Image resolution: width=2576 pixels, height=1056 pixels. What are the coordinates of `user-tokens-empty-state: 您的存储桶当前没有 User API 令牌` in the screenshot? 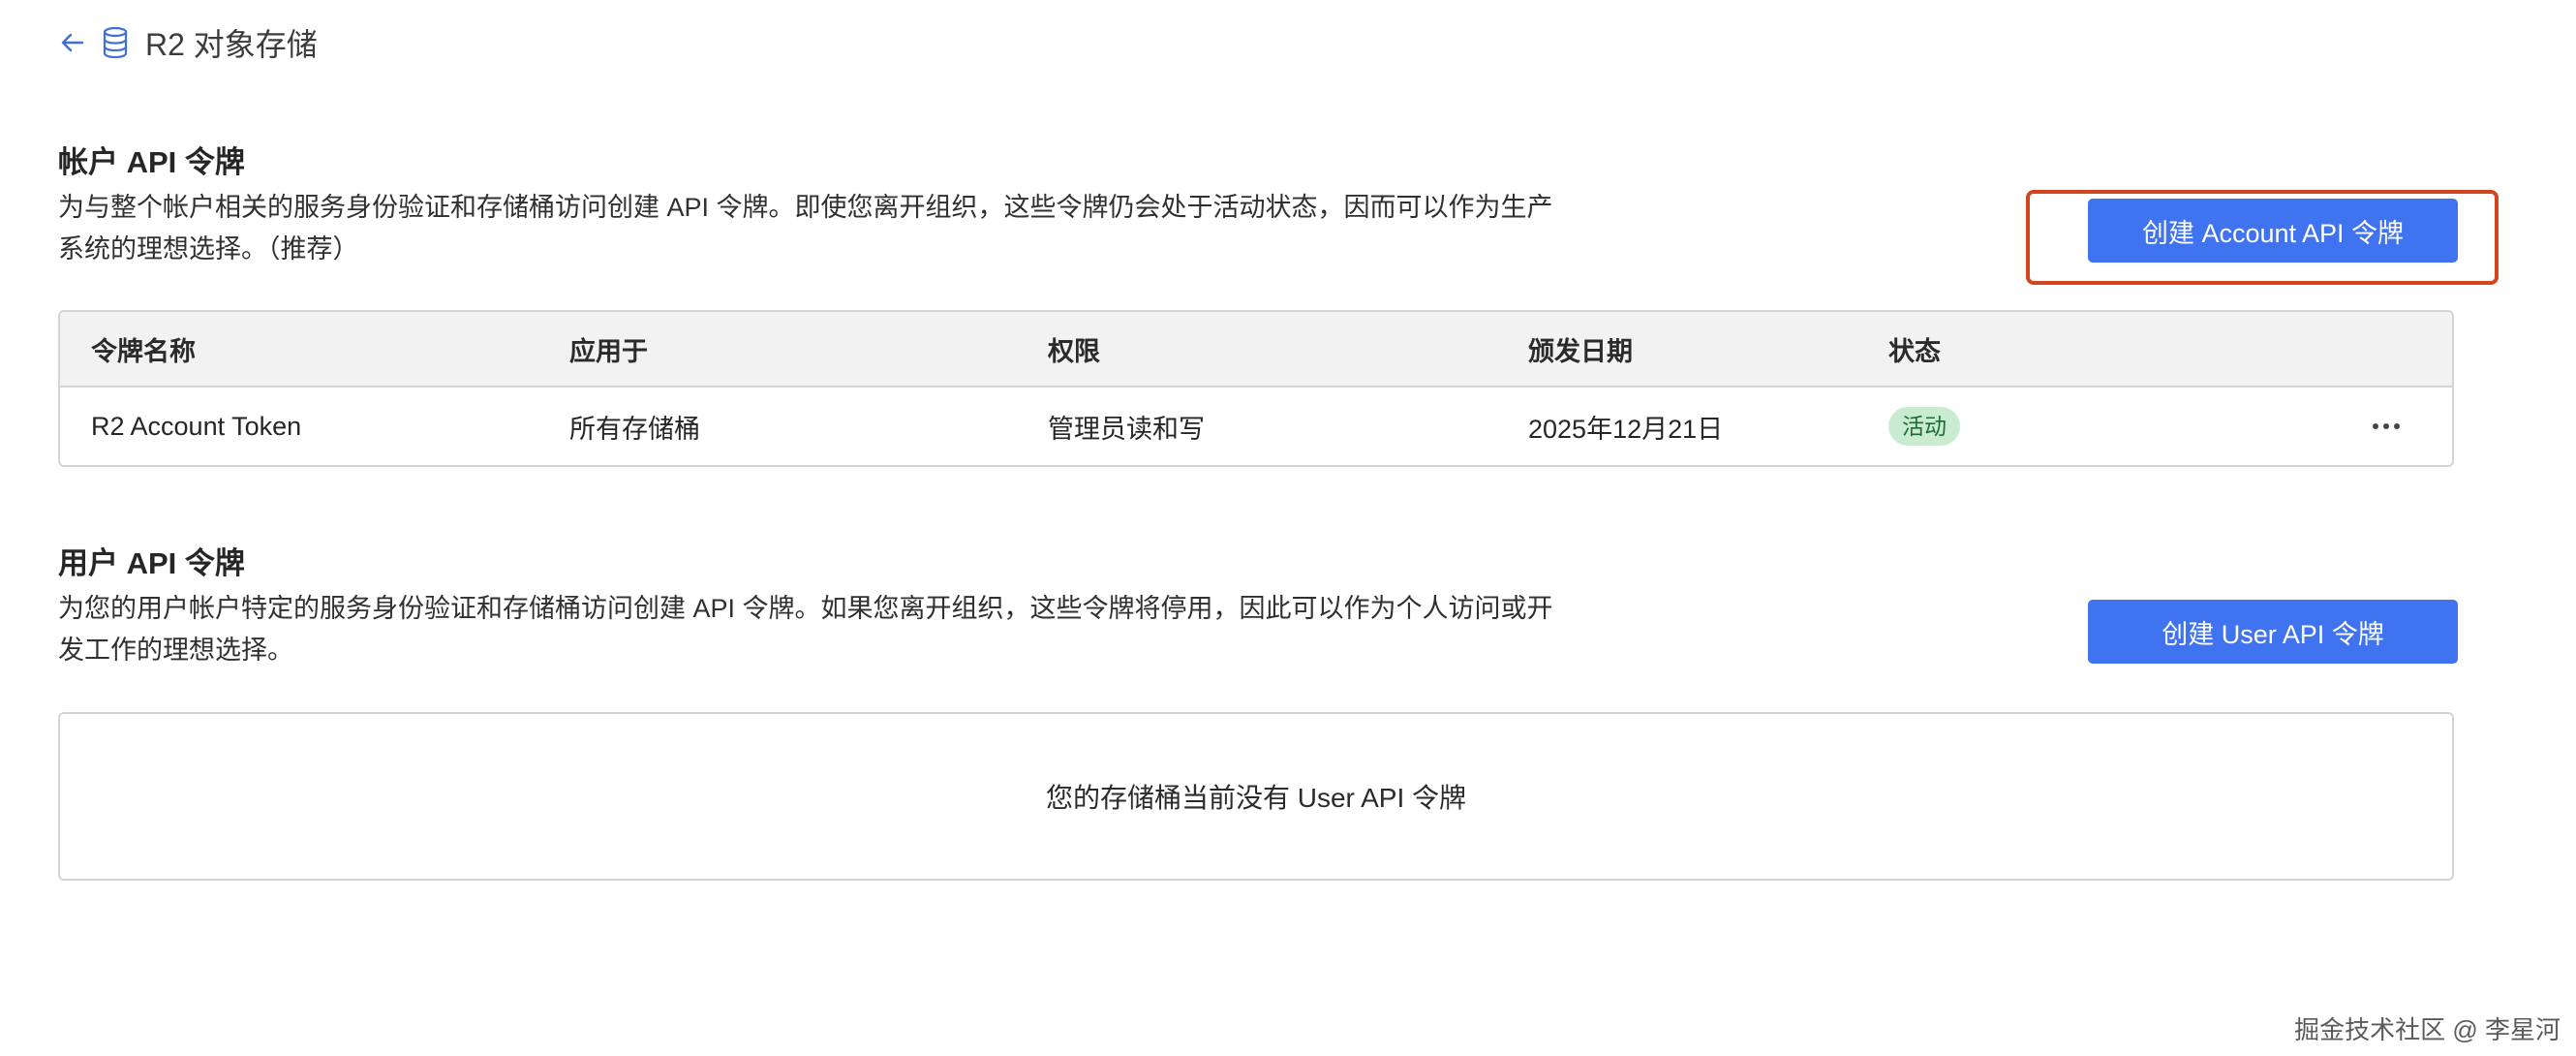 It's located at (1256, 796).